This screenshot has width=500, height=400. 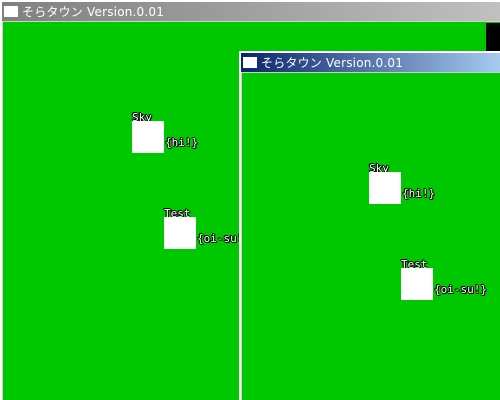 What do you see at coordinates (460, 289) in the screenshot?
I see `character-speech: {oi-su!}` at bounding box center [460, 289].